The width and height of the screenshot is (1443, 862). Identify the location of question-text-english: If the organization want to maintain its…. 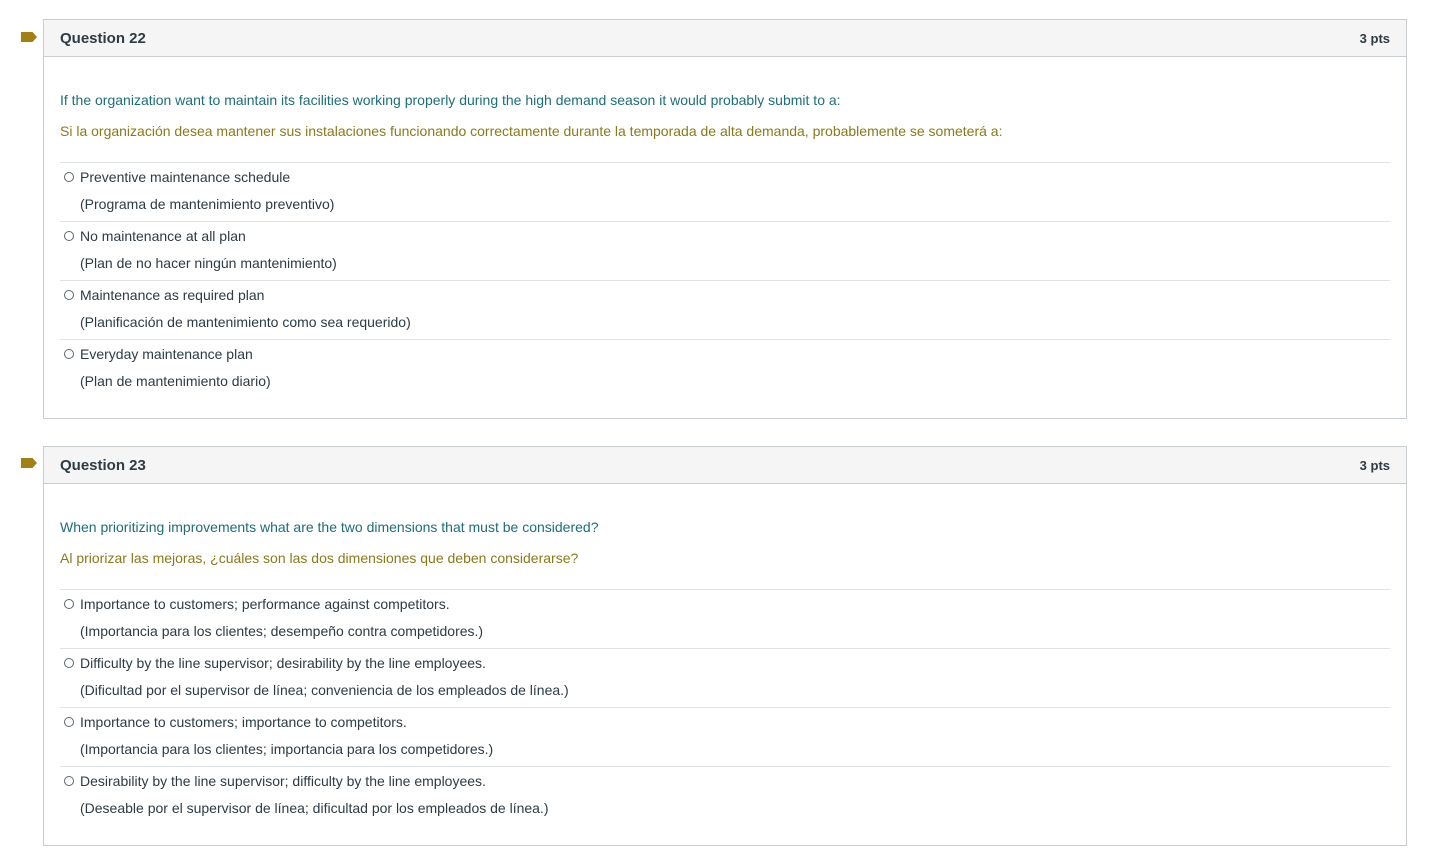
(450, 100).